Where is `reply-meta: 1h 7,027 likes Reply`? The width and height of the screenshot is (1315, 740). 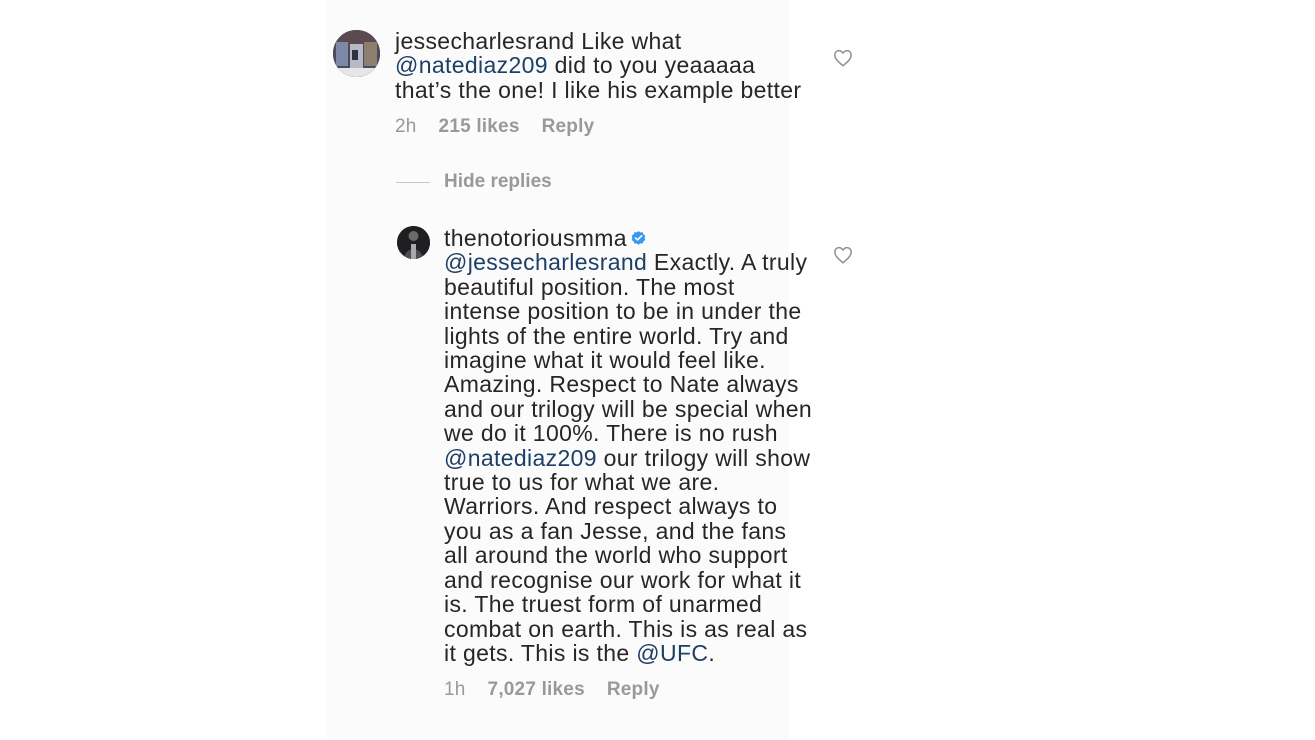 reply-meta: 1h 7,027 likes Reply is located at coordinates (563, 690).